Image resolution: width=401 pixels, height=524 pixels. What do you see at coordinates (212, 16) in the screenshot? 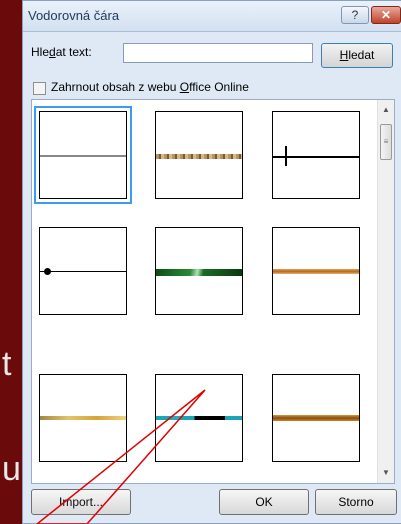
I see `title-bar: Vodorovná čára ? ✕` at bounding box center [212, 16].